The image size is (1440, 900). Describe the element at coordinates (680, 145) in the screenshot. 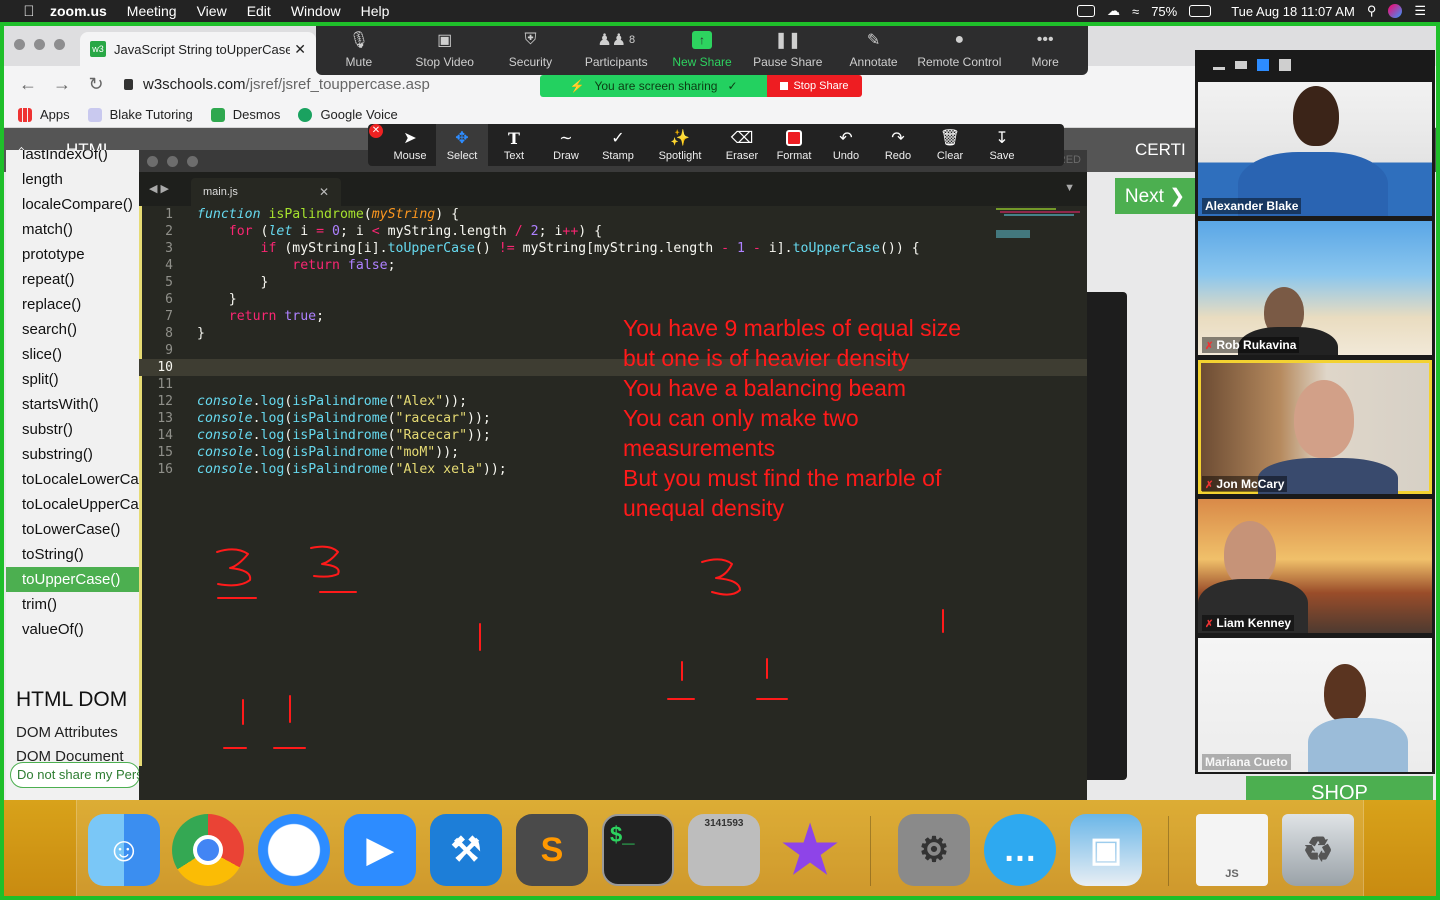

I see `annotate-spotlight-tool: ✨ Spotlight` at that location.